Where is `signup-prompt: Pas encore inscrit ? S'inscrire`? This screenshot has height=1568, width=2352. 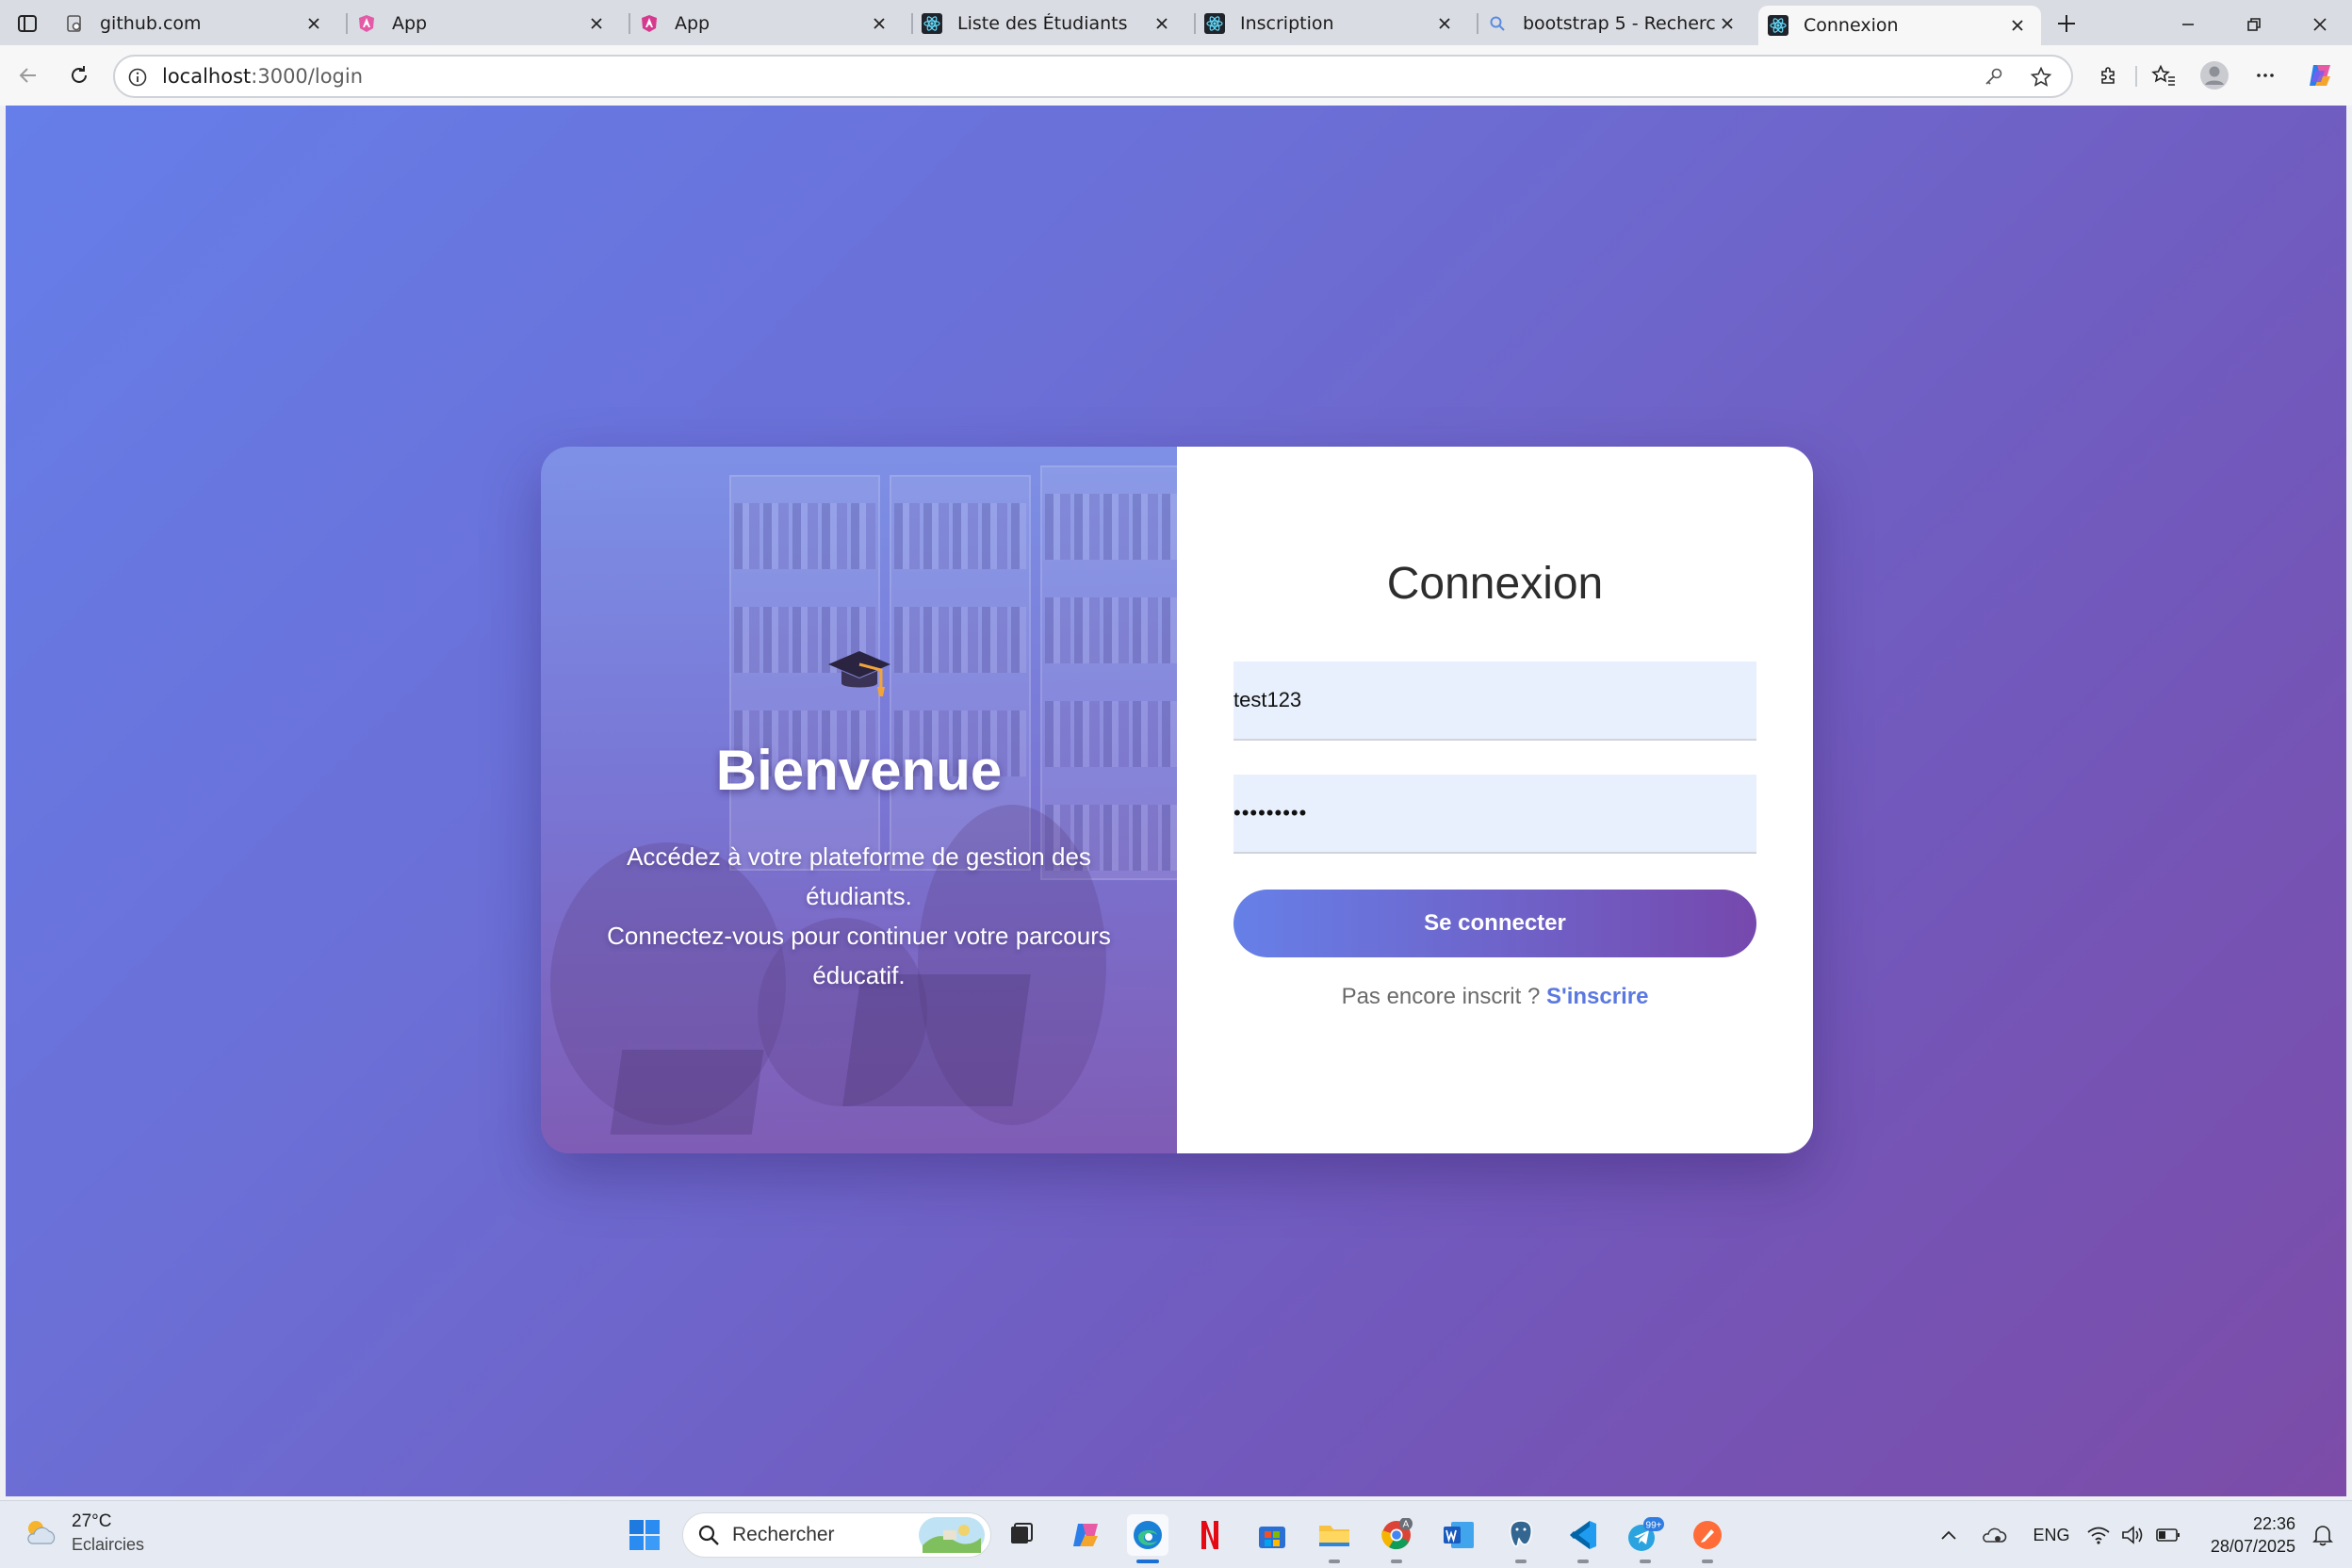
signup-prompt: Pas encore inscrit ? S'inscrire is located at coordinates (1495, 997).